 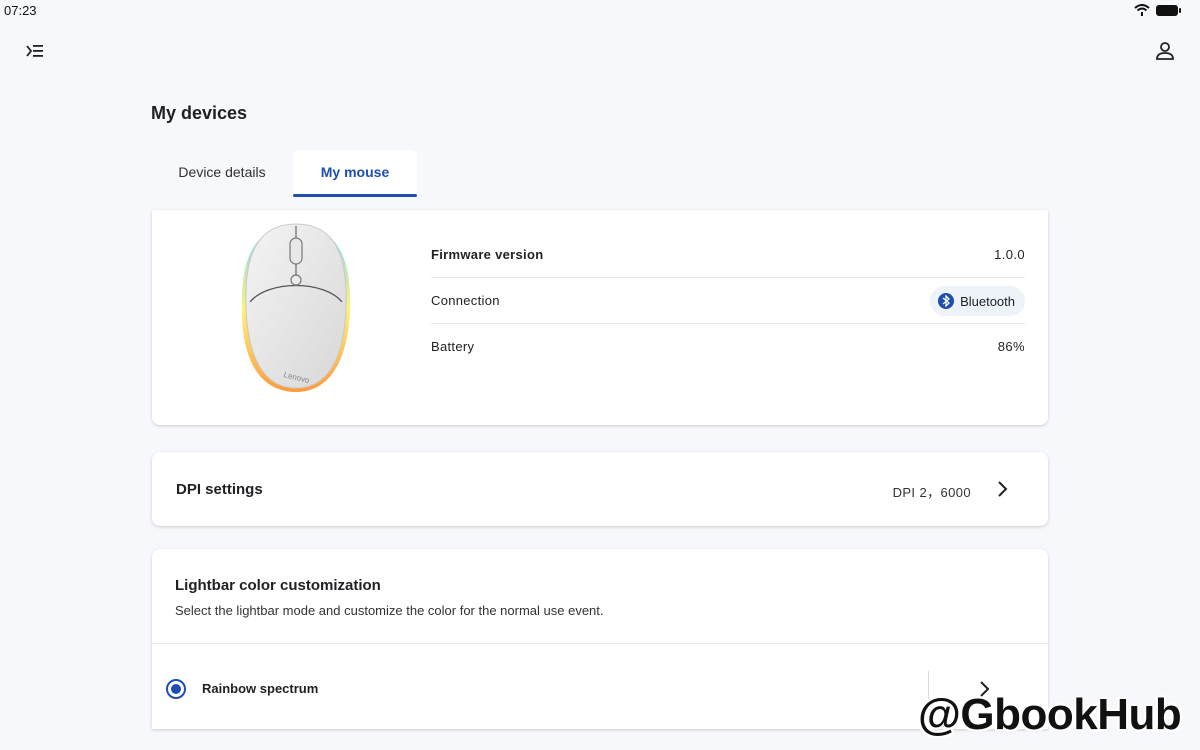 I want to click on status-time: 07:23, so click(x=20, y=10).